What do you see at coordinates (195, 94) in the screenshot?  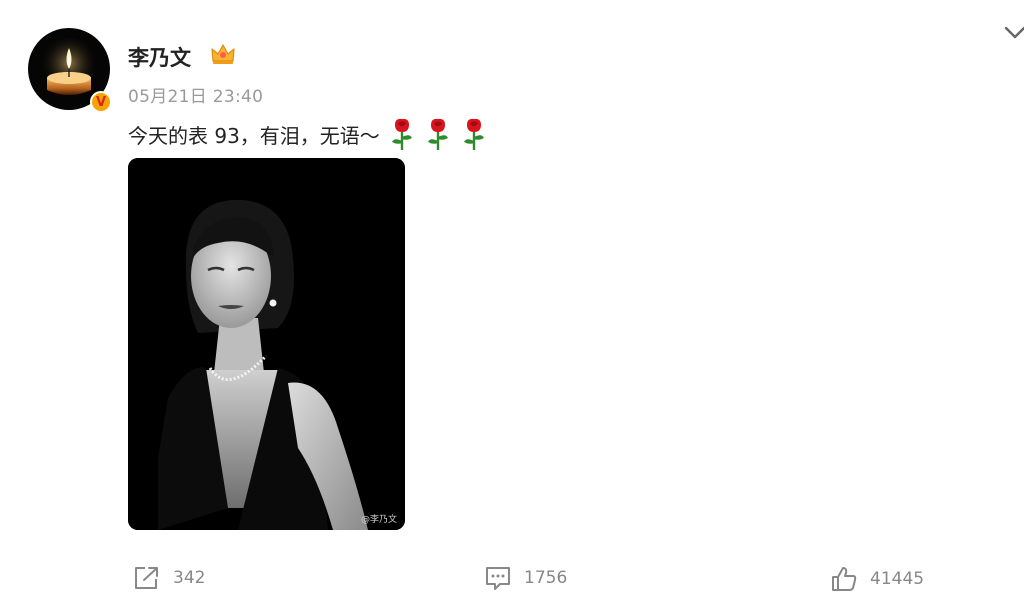 I see `post-timestamp: 05月21日 23:40` at bounding box center [195, 94].